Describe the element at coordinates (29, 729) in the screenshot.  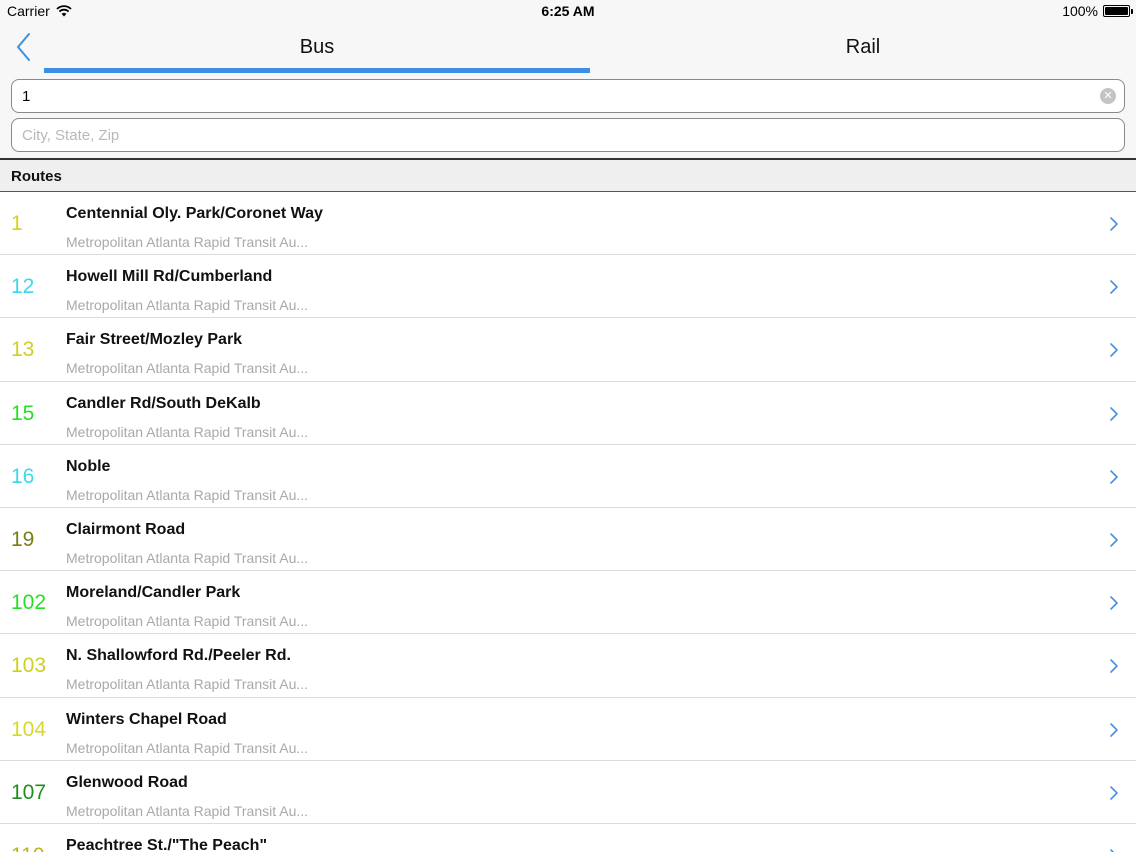
I see `route-number: 104` at that location.